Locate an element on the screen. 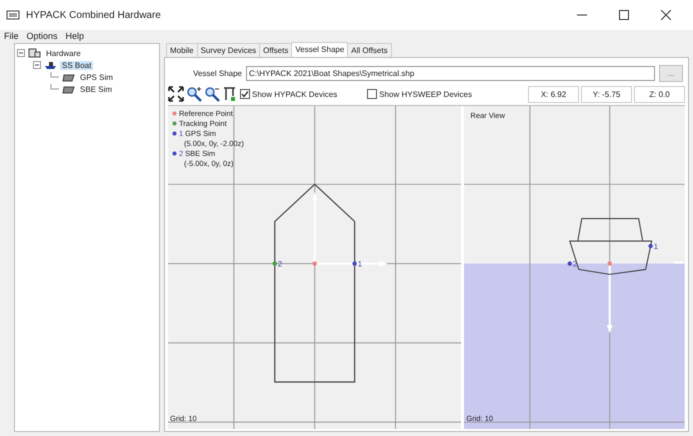  coordinate-readout: X: 6.92 is located at coordinates (553, 94).